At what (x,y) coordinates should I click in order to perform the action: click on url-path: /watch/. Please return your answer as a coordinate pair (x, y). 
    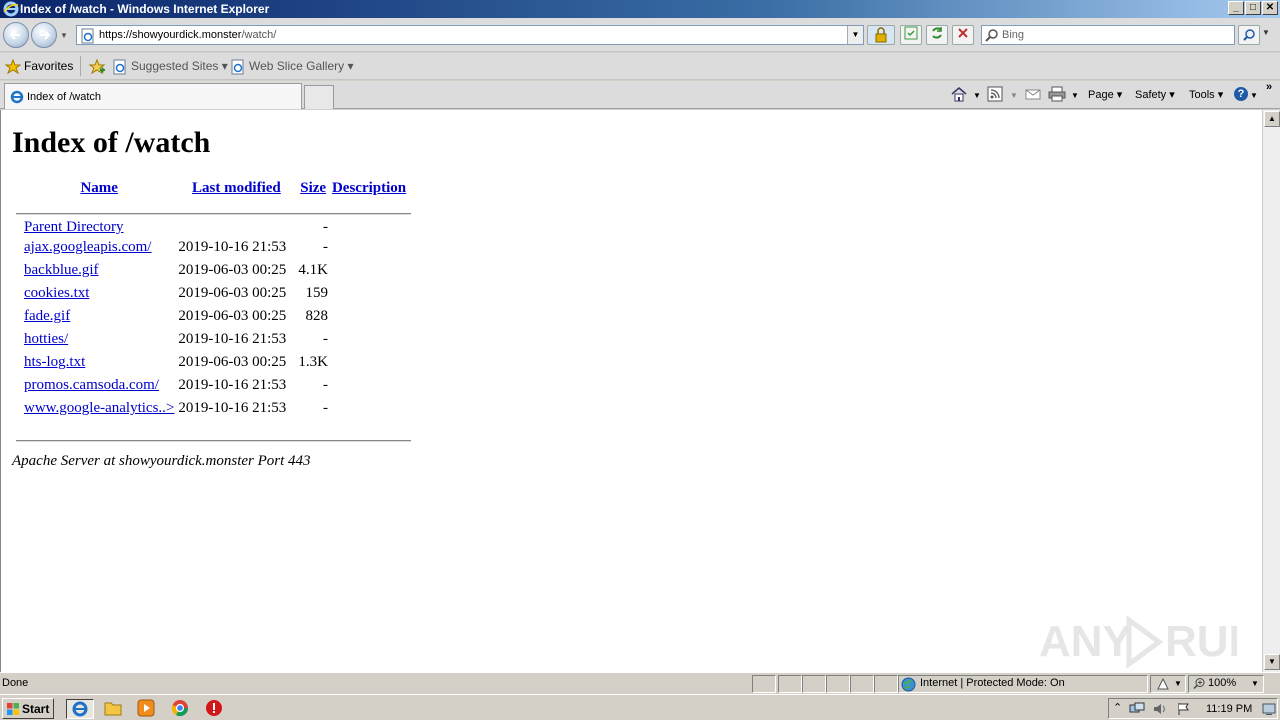
    Looking at the image, I should click on (259, 35).